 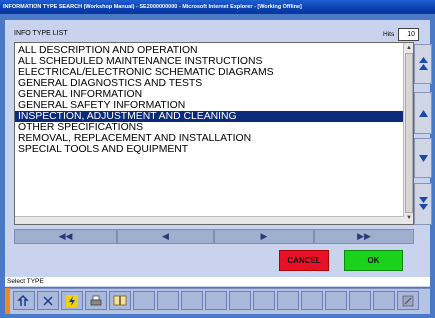 I want to click on cancel-button: CANCEL, so click(x=304, y=260).